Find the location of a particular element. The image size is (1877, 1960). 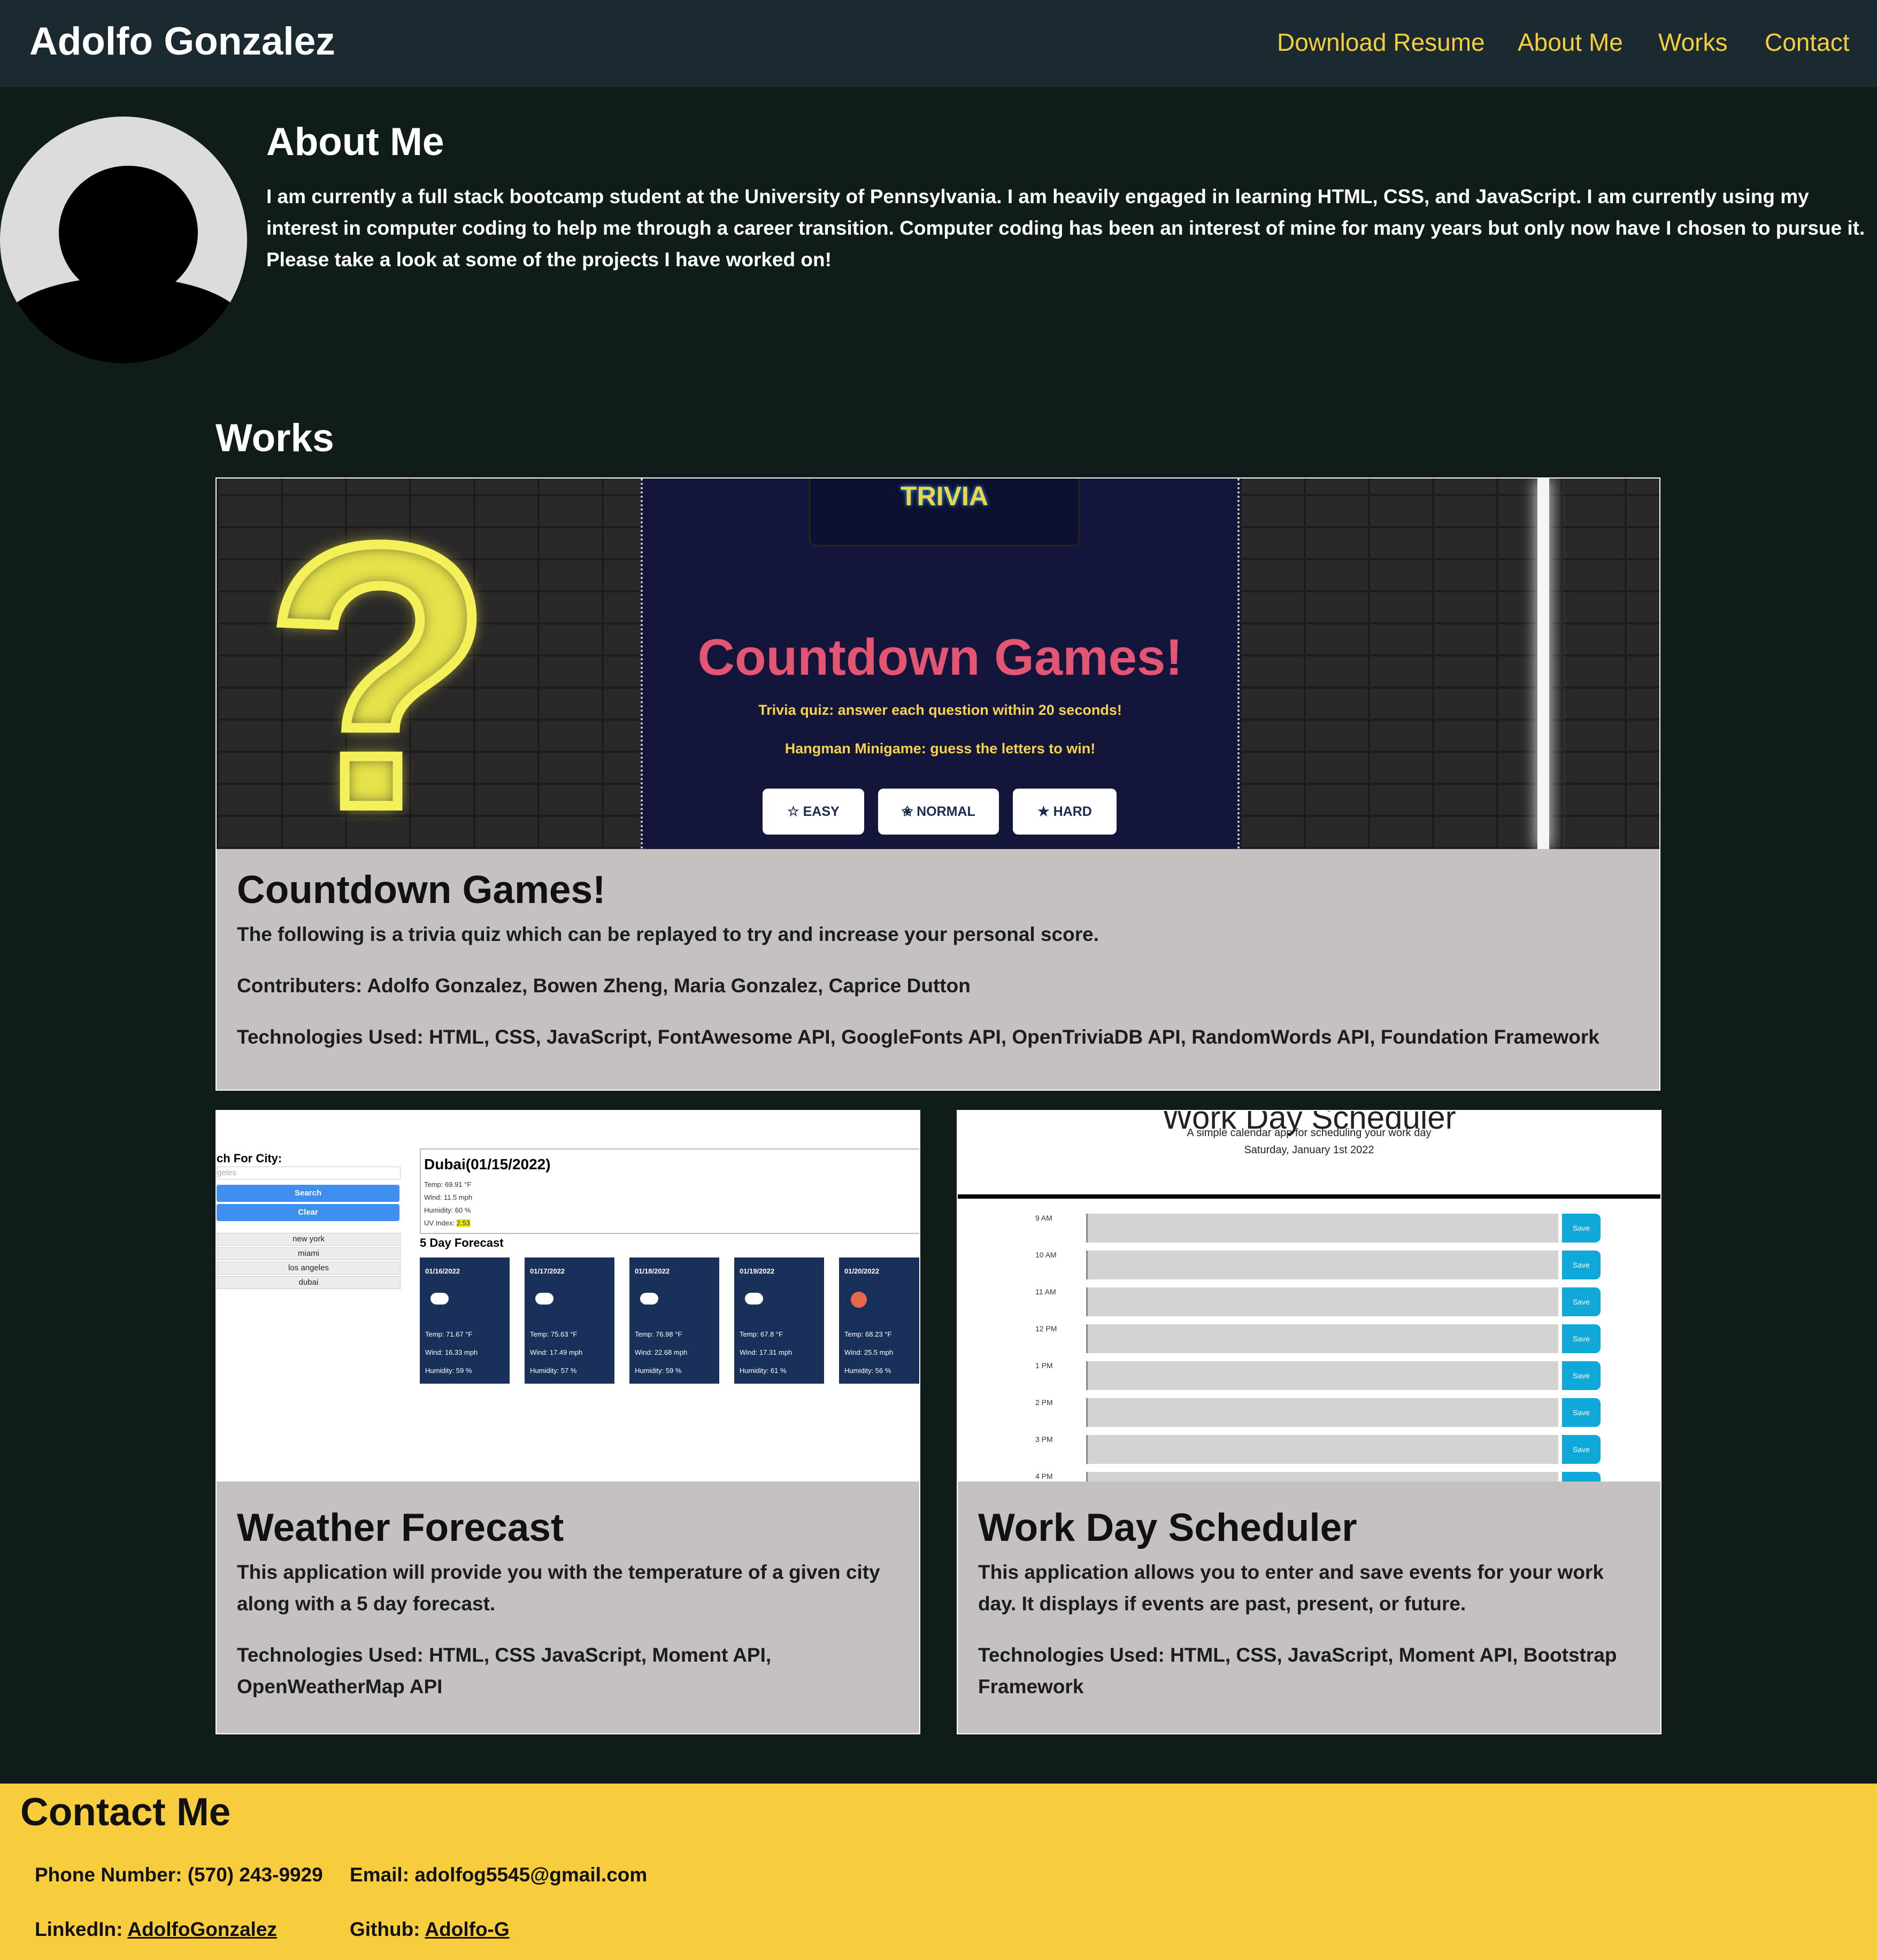

wx-clear-button: Clear is located at coordinates (308, 1212).